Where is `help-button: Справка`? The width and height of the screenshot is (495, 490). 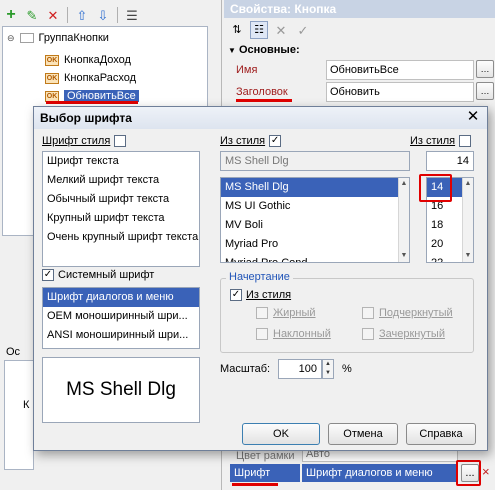
help-button: Справка is located at coordinates (441, 434).